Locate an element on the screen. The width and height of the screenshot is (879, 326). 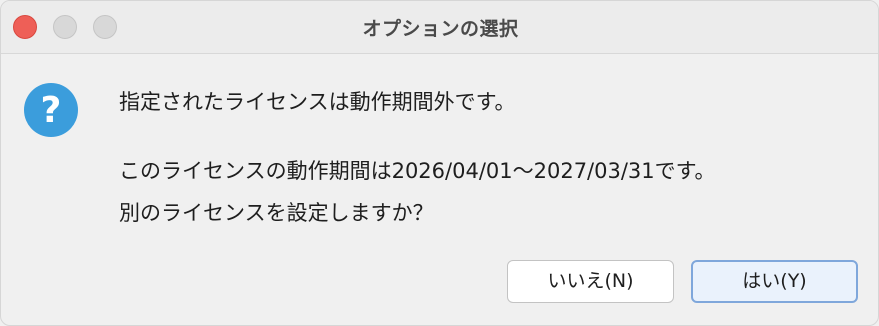
window-title: オプションの選択 is located at coordinates (440, 29).